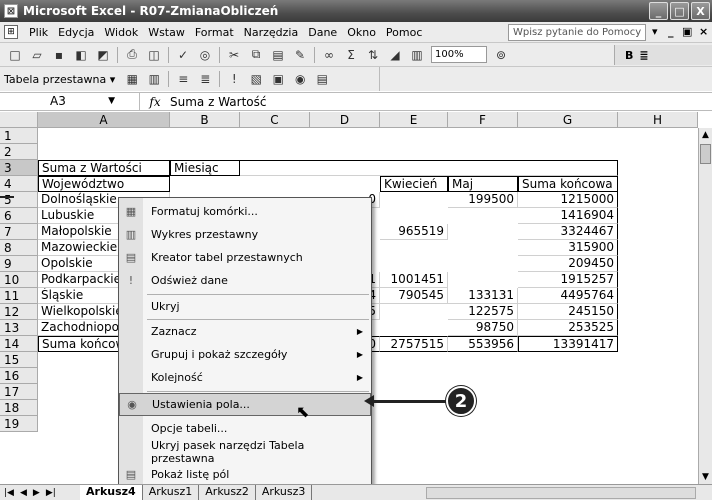 Image resolution: width=712 pixels, height=500 pixels. What do you see at coordinates (245, 452) in the screenshot?
I see `menu-item-hide-toolbar: Ukryj pasek narzędzi Tabela przestawna` at bounding box center [245, 452].